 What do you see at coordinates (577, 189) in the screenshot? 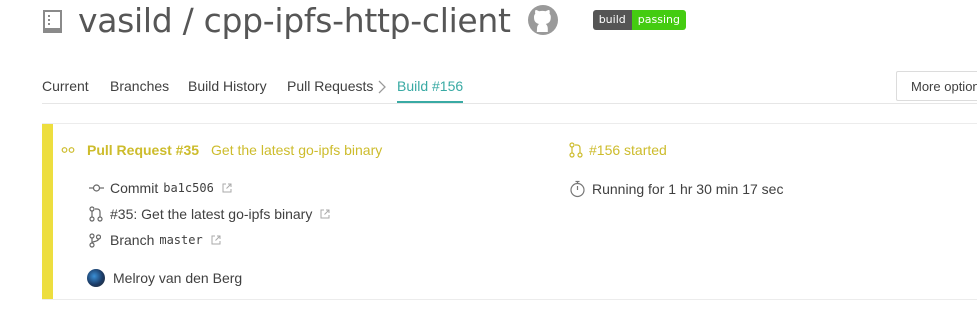
I see `stopwatch-icon` at bounding box center [577, 189].